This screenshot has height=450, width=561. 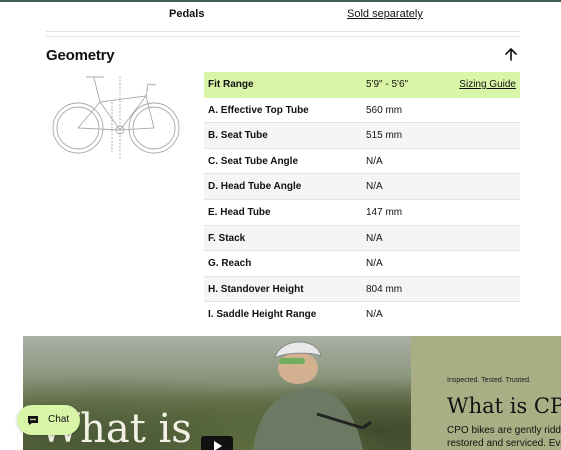 I want to click on row-label: H. Standover Height, so click(x=256, y=289).